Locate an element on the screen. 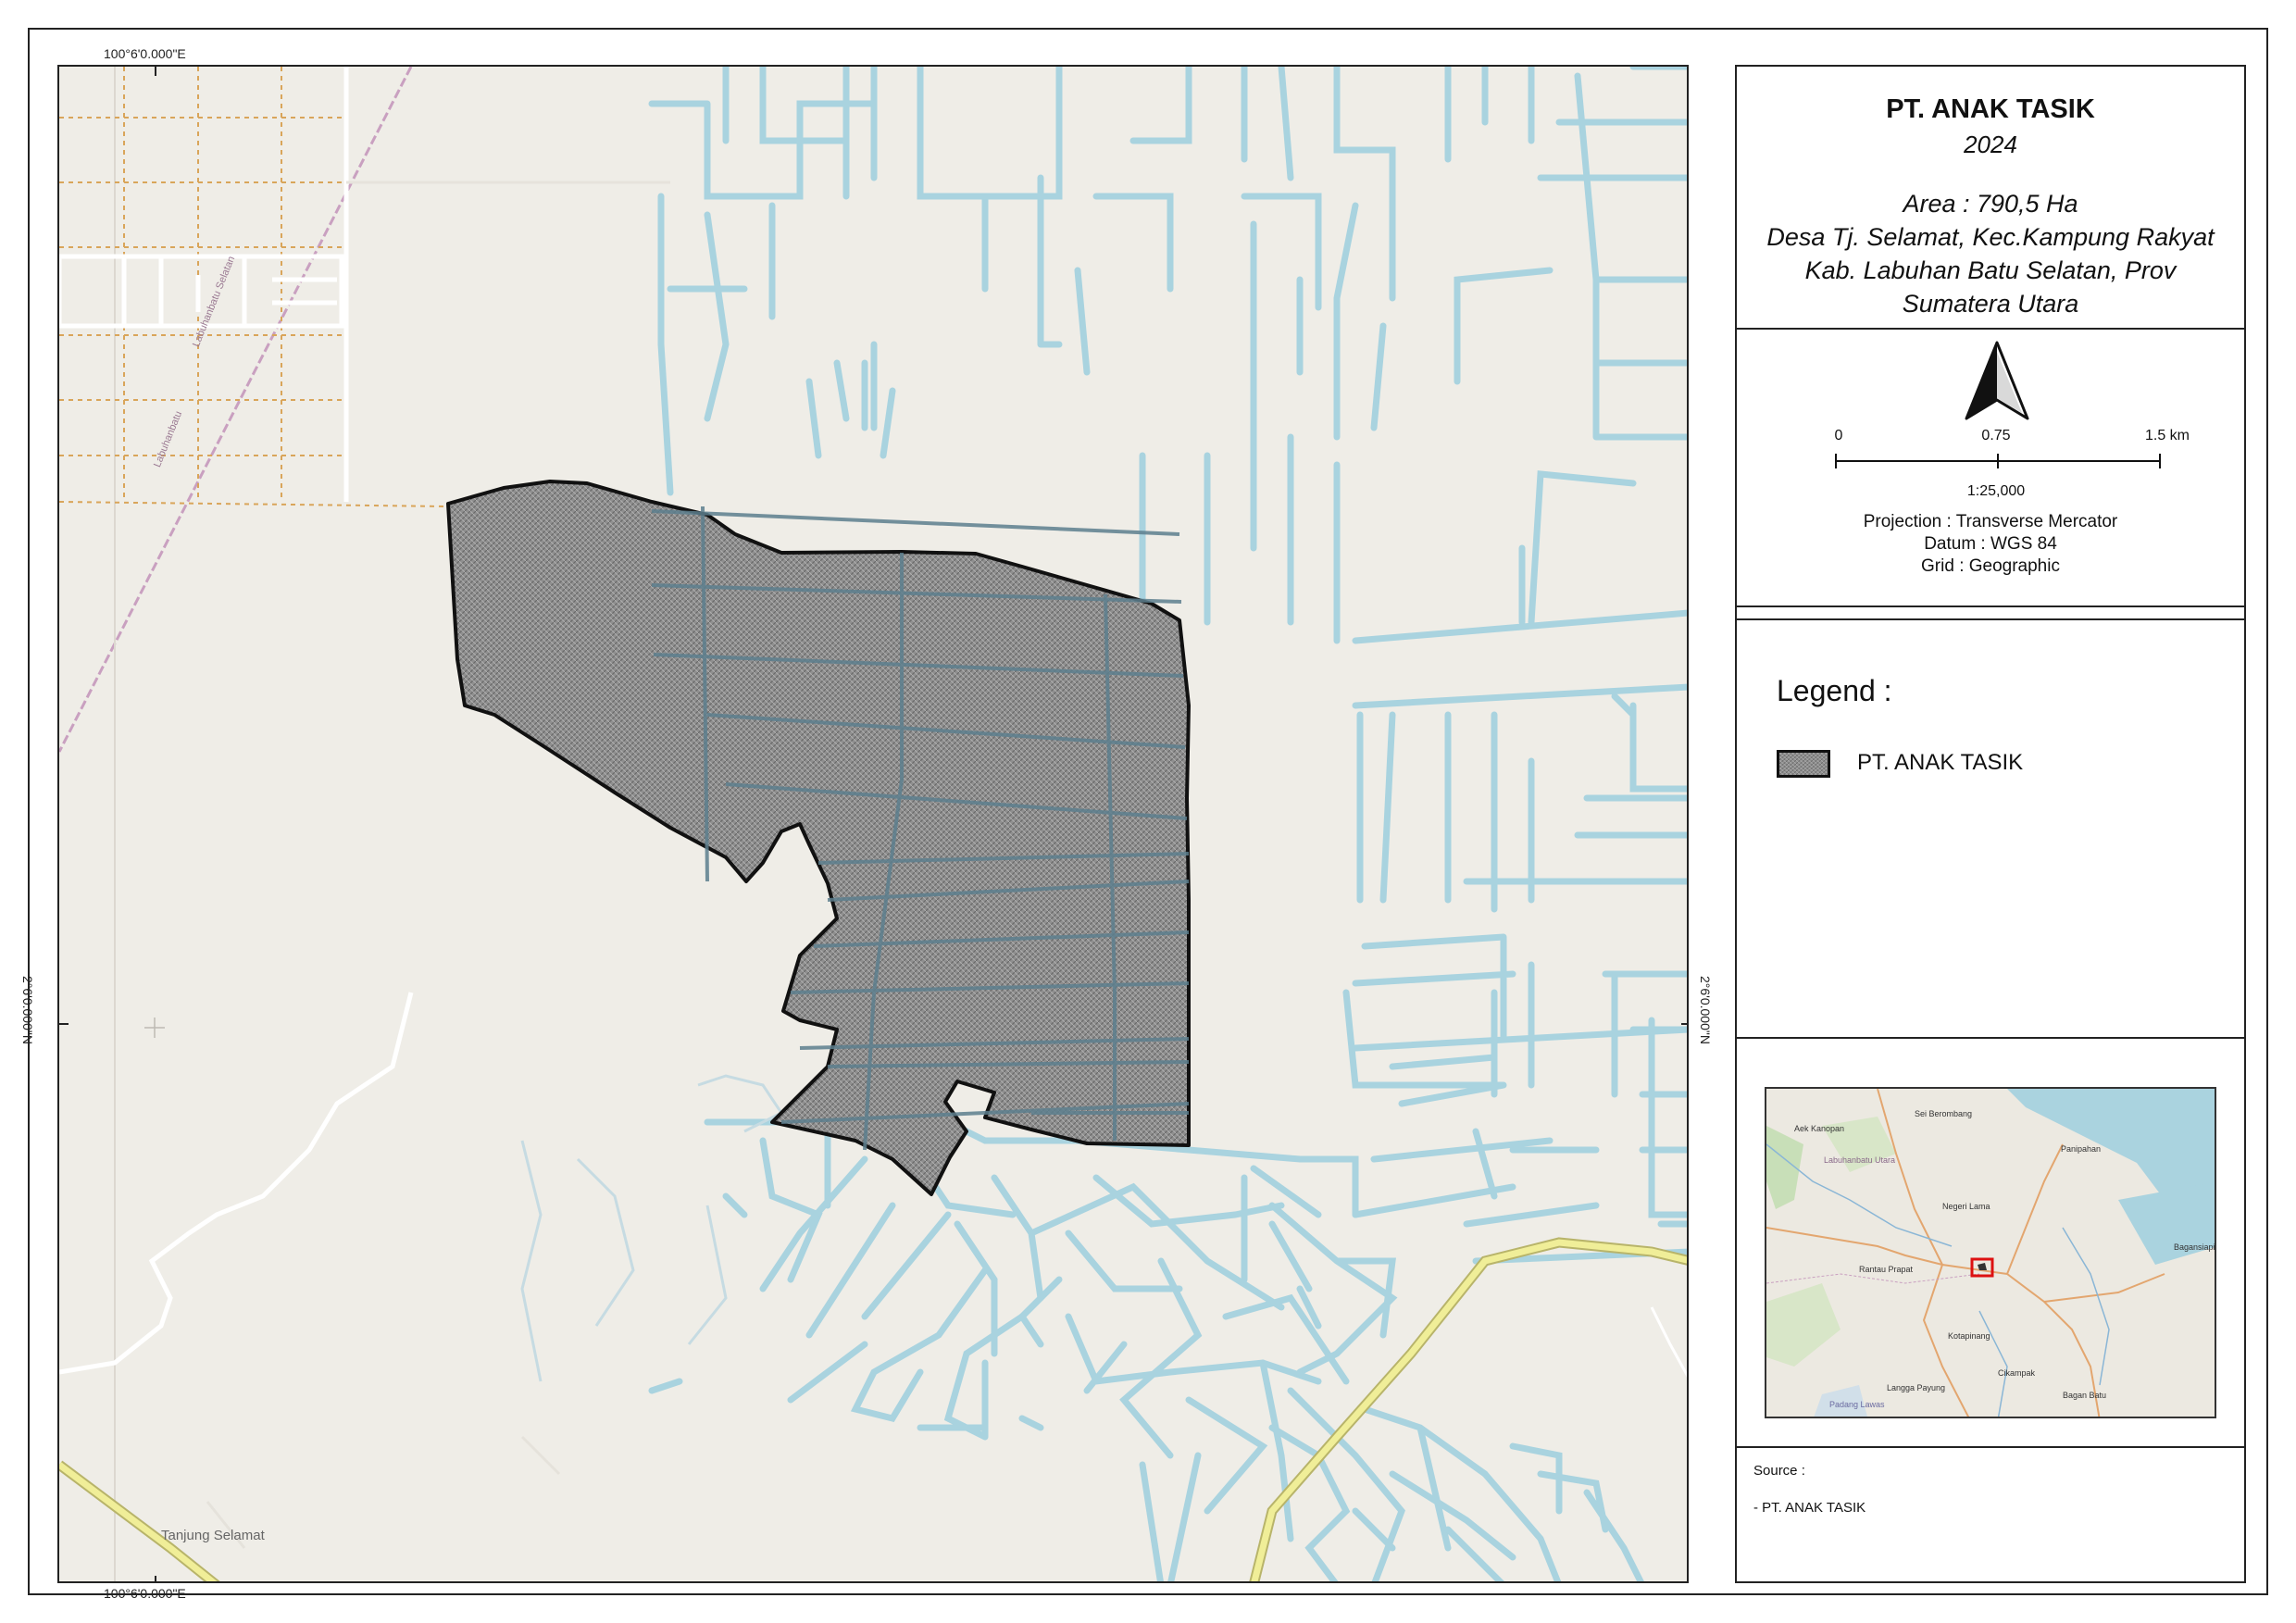 This screenshot has width=2296, height=1623. inset-label: Bagansiapiapi is located at coordinates (2194, 1247).